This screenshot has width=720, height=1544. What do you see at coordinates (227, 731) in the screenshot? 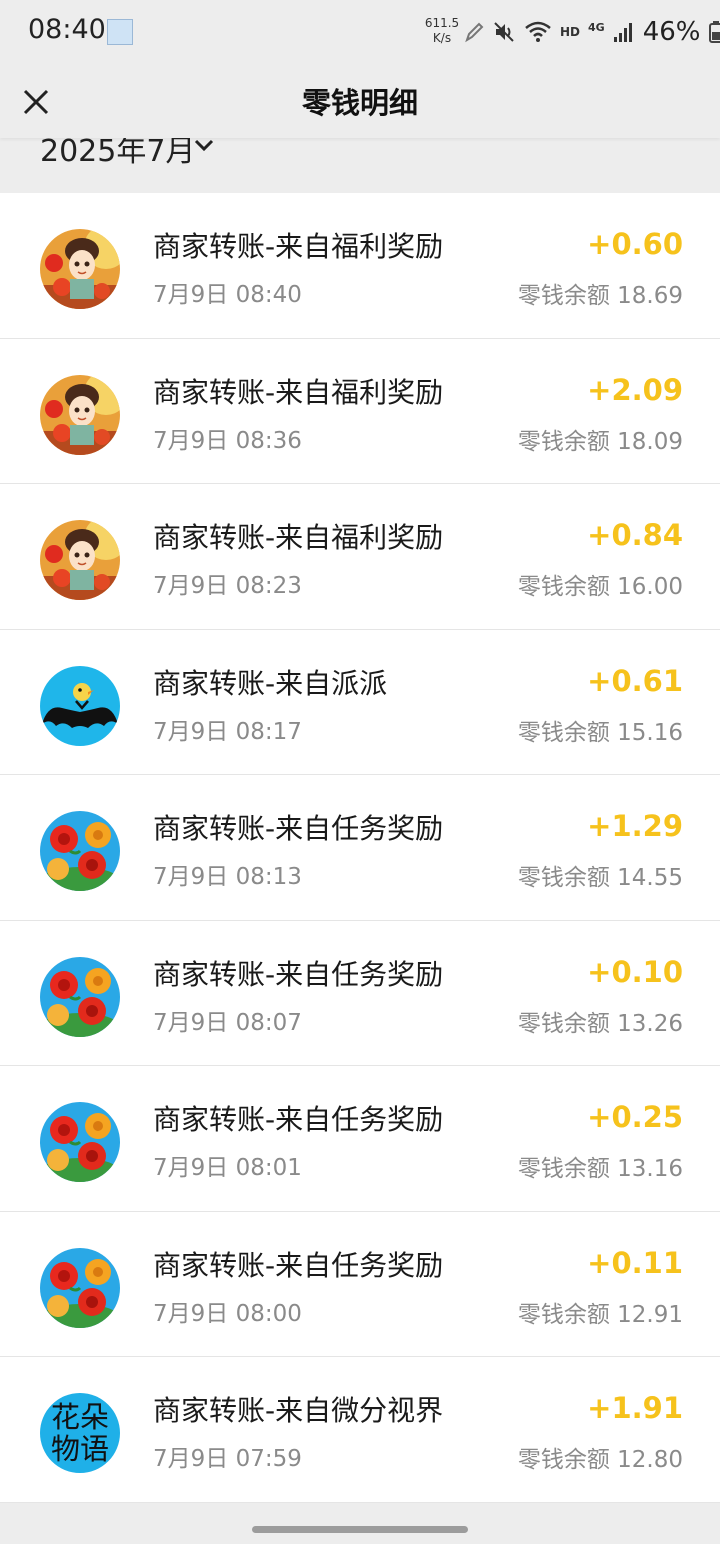
I see `transaction-time: 7月9日 08:17` at bounding box center [227, 731].